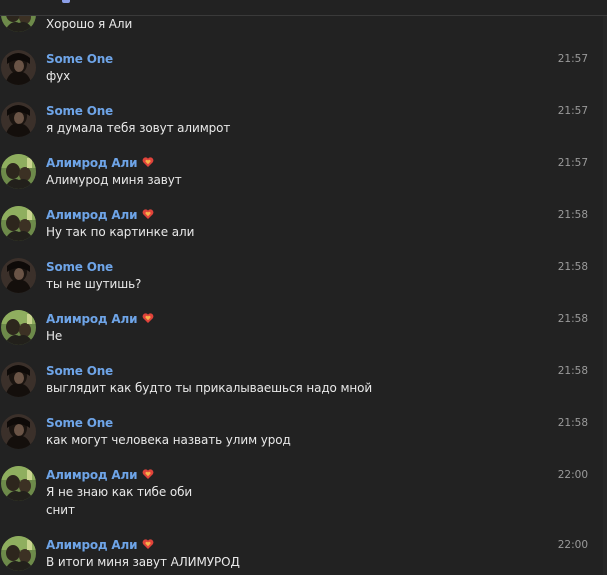 This screenshot has width=607, height=575. I want to click on message-text: как могут человека назвать улим урод, so click(168, 440).